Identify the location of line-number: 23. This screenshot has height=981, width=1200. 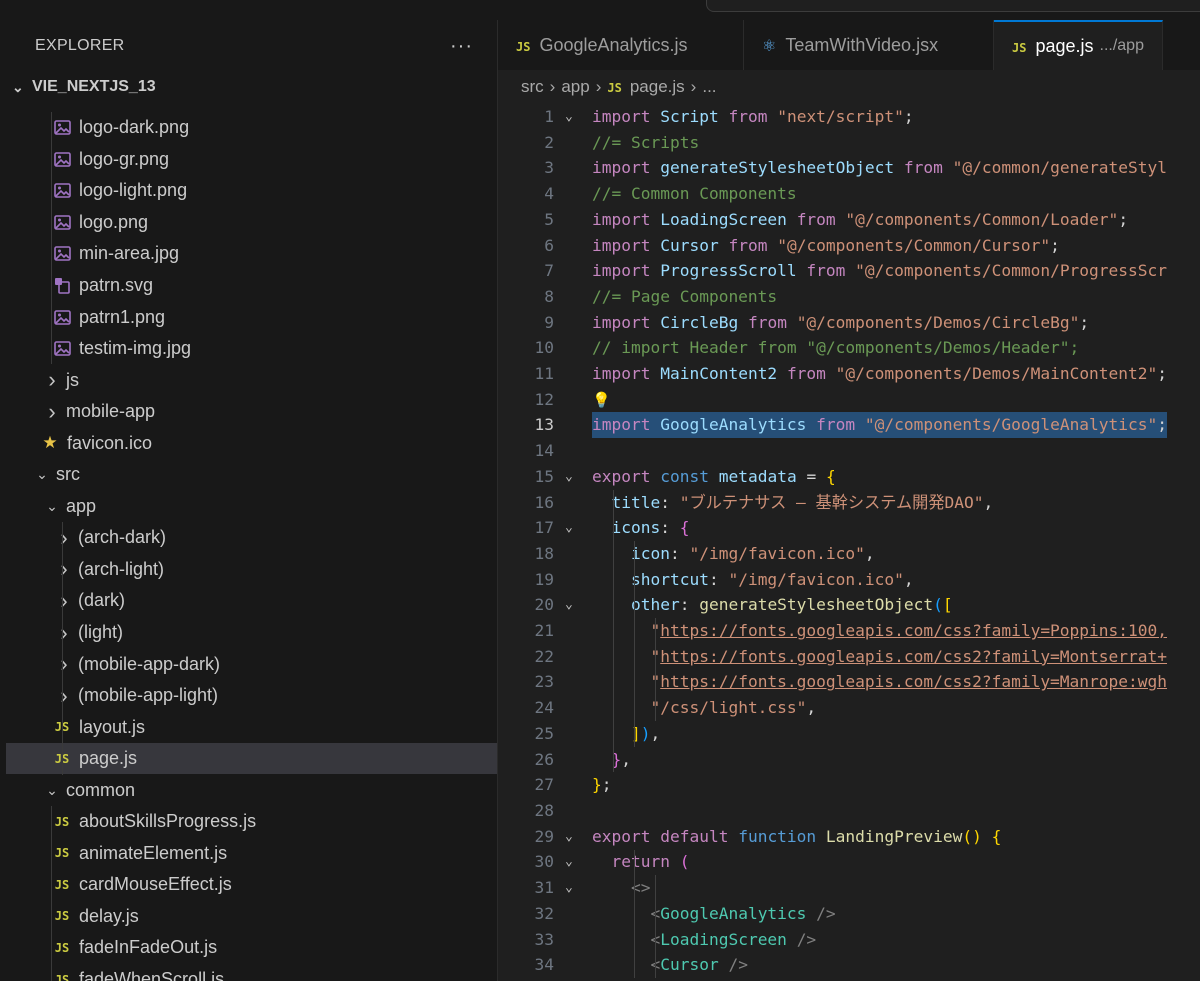
(544, 682).